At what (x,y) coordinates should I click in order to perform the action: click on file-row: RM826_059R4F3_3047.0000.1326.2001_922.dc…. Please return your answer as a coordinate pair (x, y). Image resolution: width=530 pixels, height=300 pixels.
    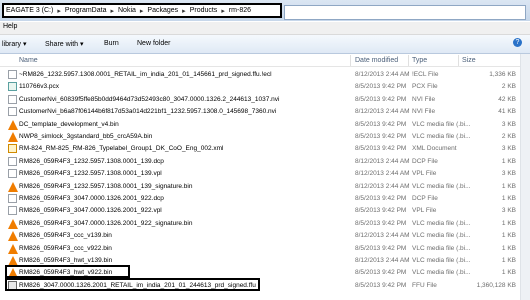
    Looking at the image, I should click on (265, 198).